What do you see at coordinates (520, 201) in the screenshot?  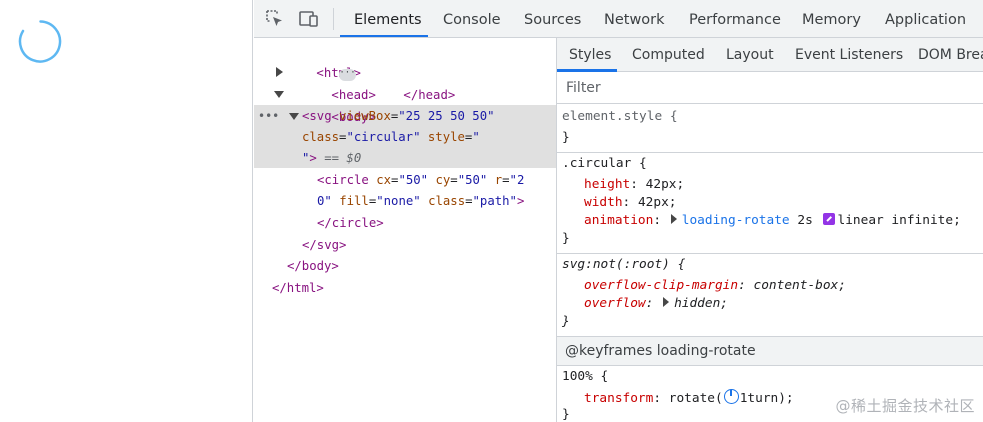 I see `tag-circle-gt: >` at bounding box center [520, 201].